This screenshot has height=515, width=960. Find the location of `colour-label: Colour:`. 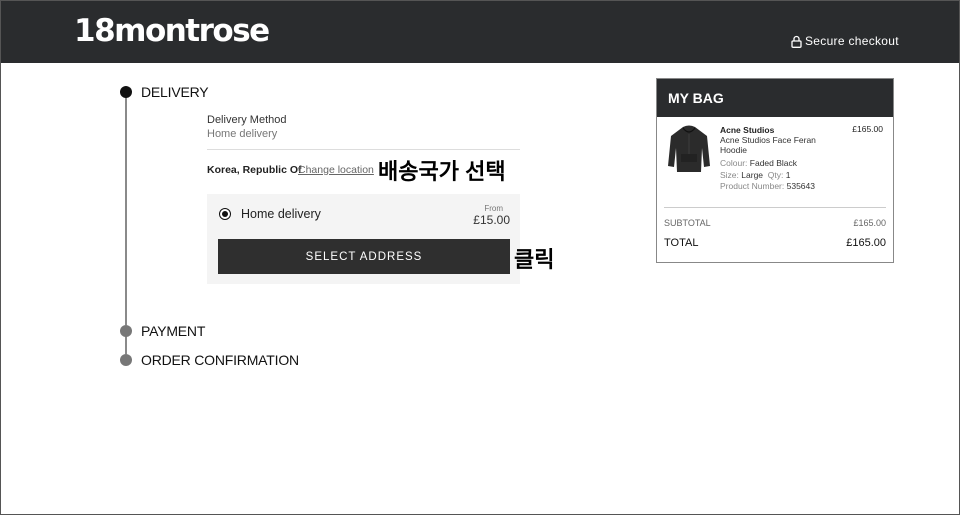

colour-label: Colour: is located at coordinates (734, 163).